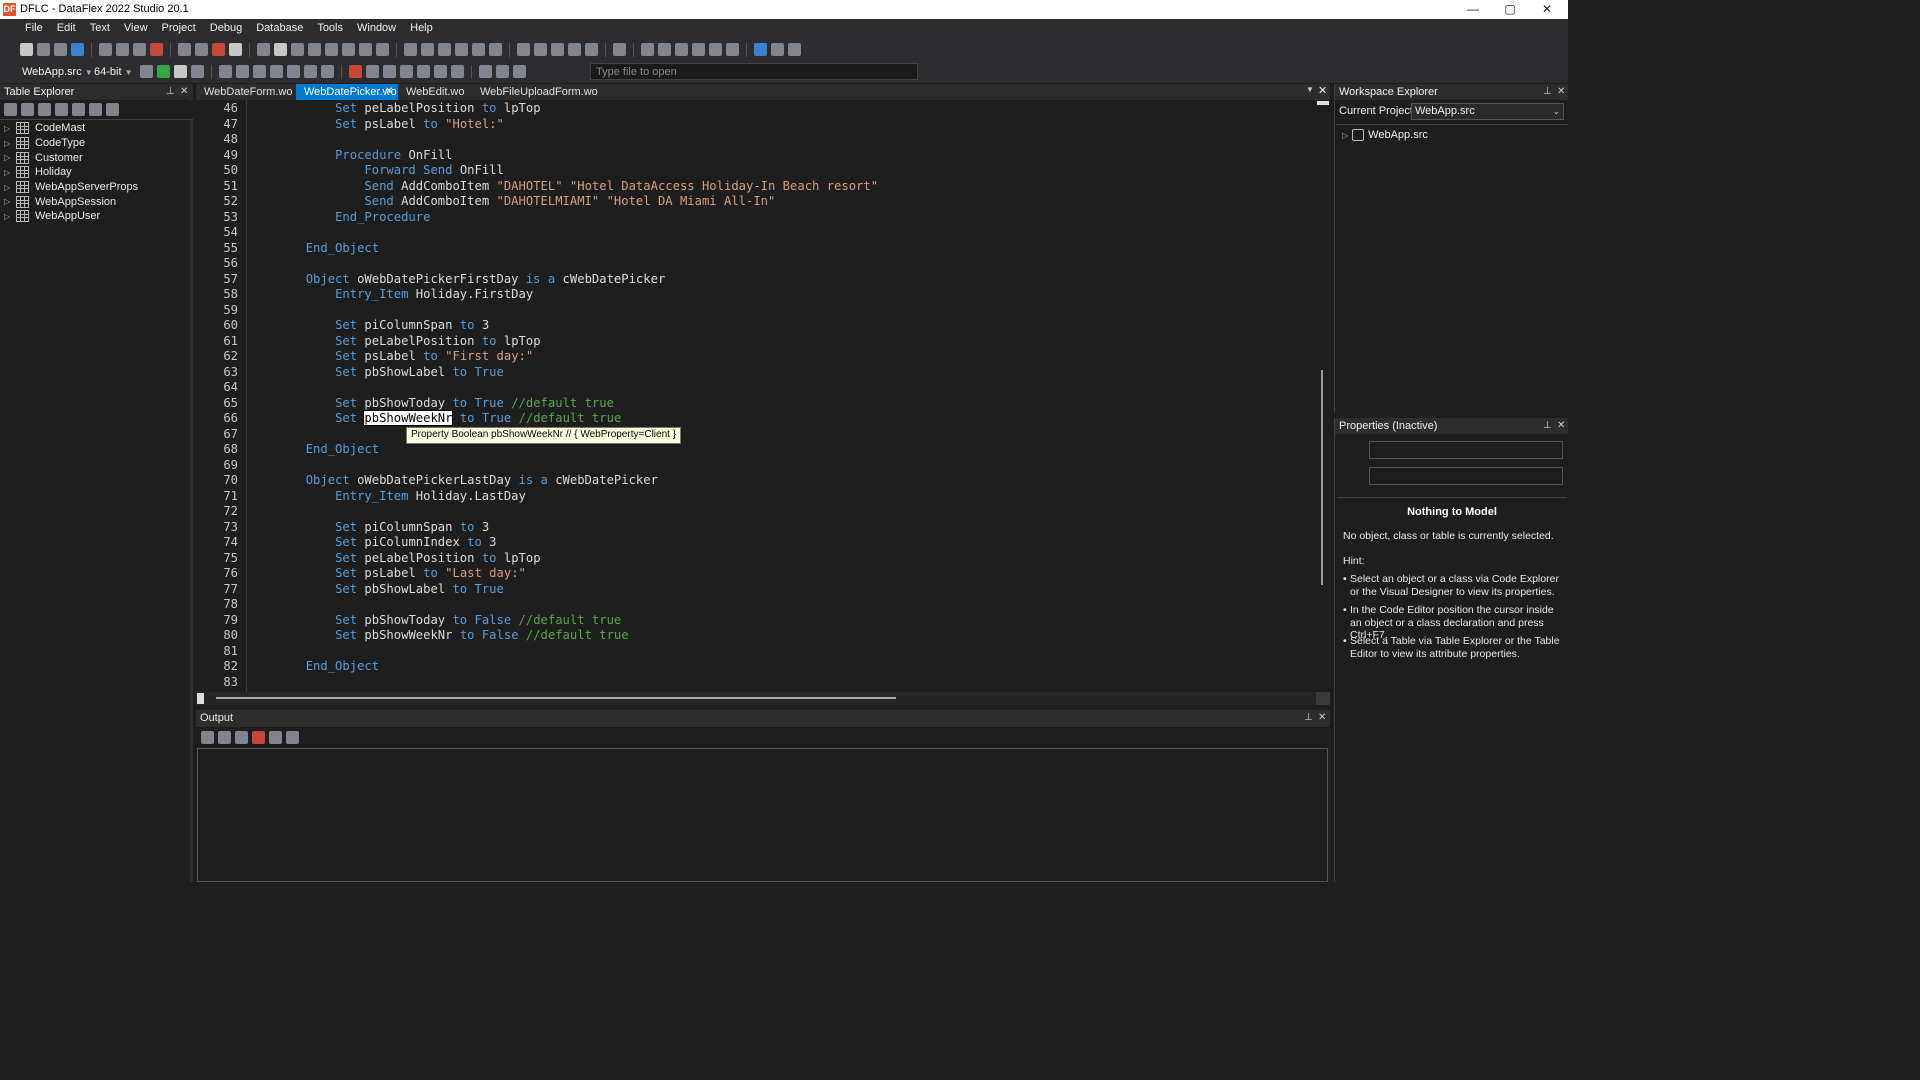 The height and width of the screenshot is (1080, 1920). What do you see at coordinates (681, 49) in the screenshot?
I see `find-prev-icon` at bounding box center [681, 49].